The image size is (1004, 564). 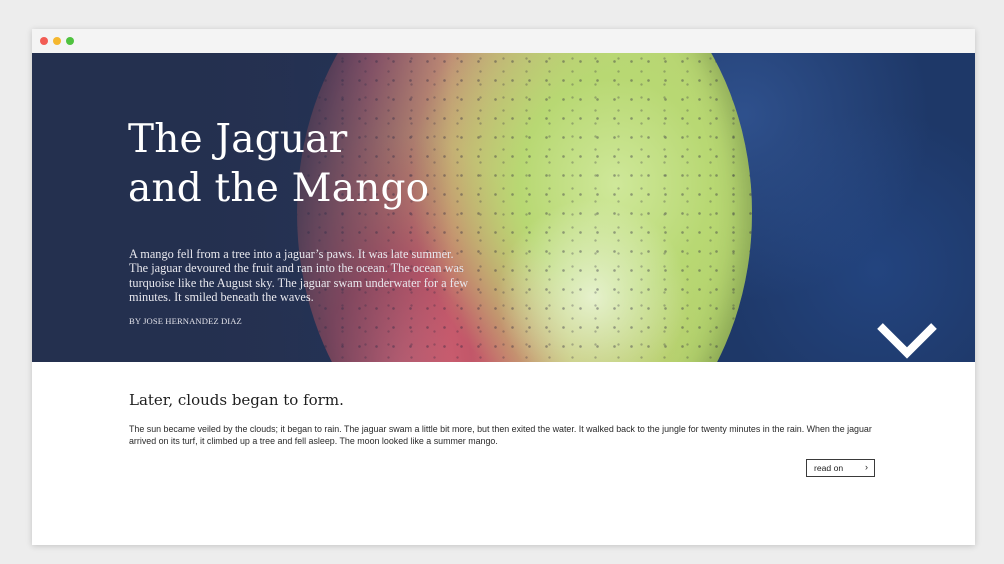 I want to click on hero-title: The Jaguar and the Mango, so click(x=338, y=164).